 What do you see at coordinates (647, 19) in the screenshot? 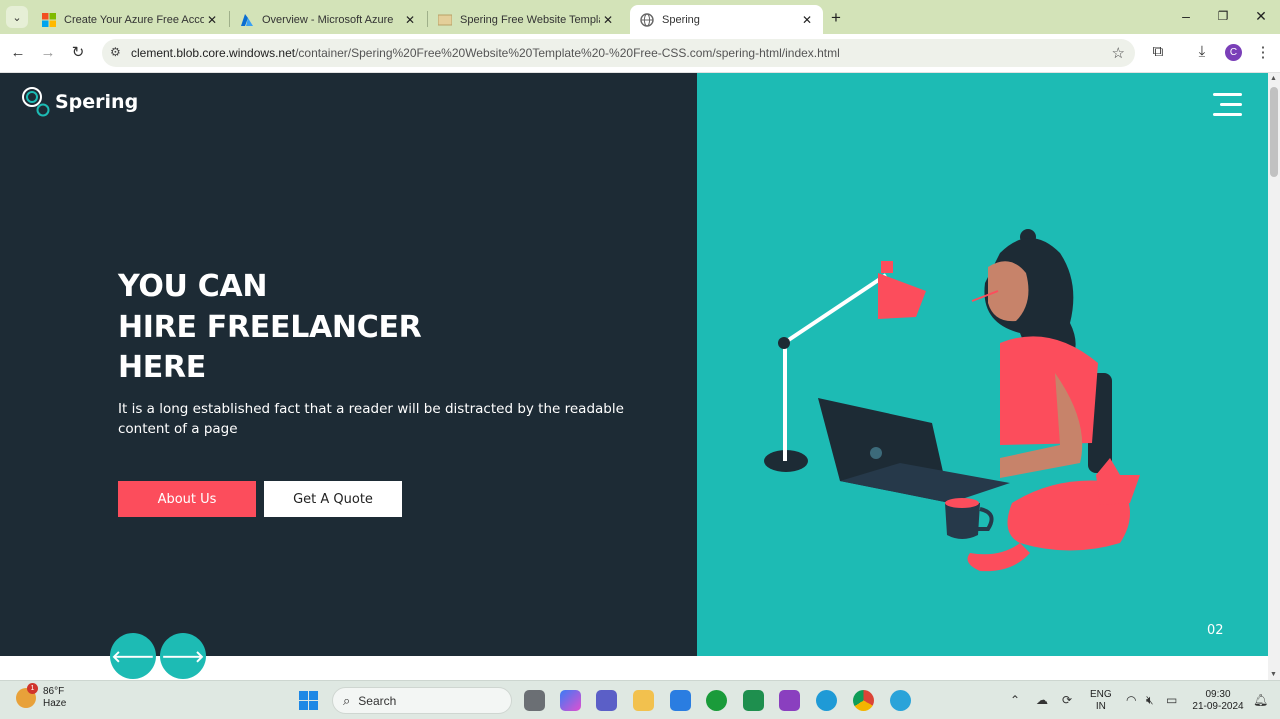
I see `globe-icon` at bounding box center [647, 19].